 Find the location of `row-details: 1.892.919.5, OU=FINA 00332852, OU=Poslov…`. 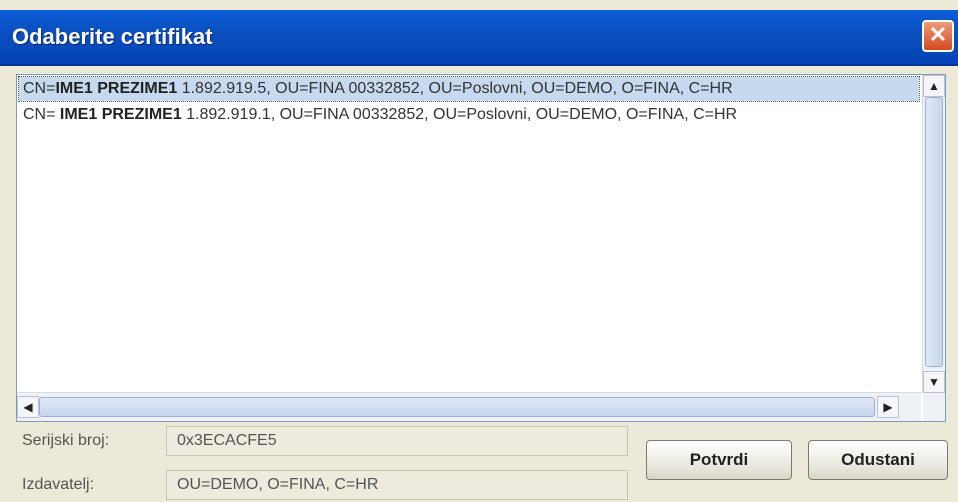

row-details: 1.892.919.5, OU=FINA 00332852, OU=Poslov… is located at coordinates (455, 88).